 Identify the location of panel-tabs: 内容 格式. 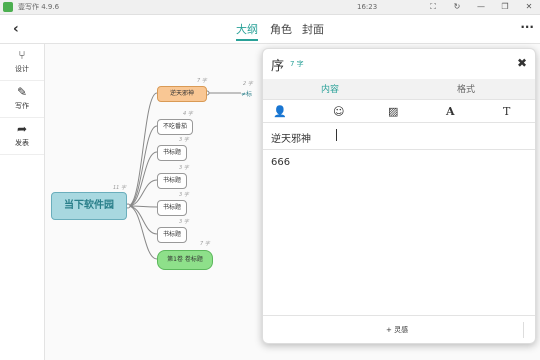
(399, 89).